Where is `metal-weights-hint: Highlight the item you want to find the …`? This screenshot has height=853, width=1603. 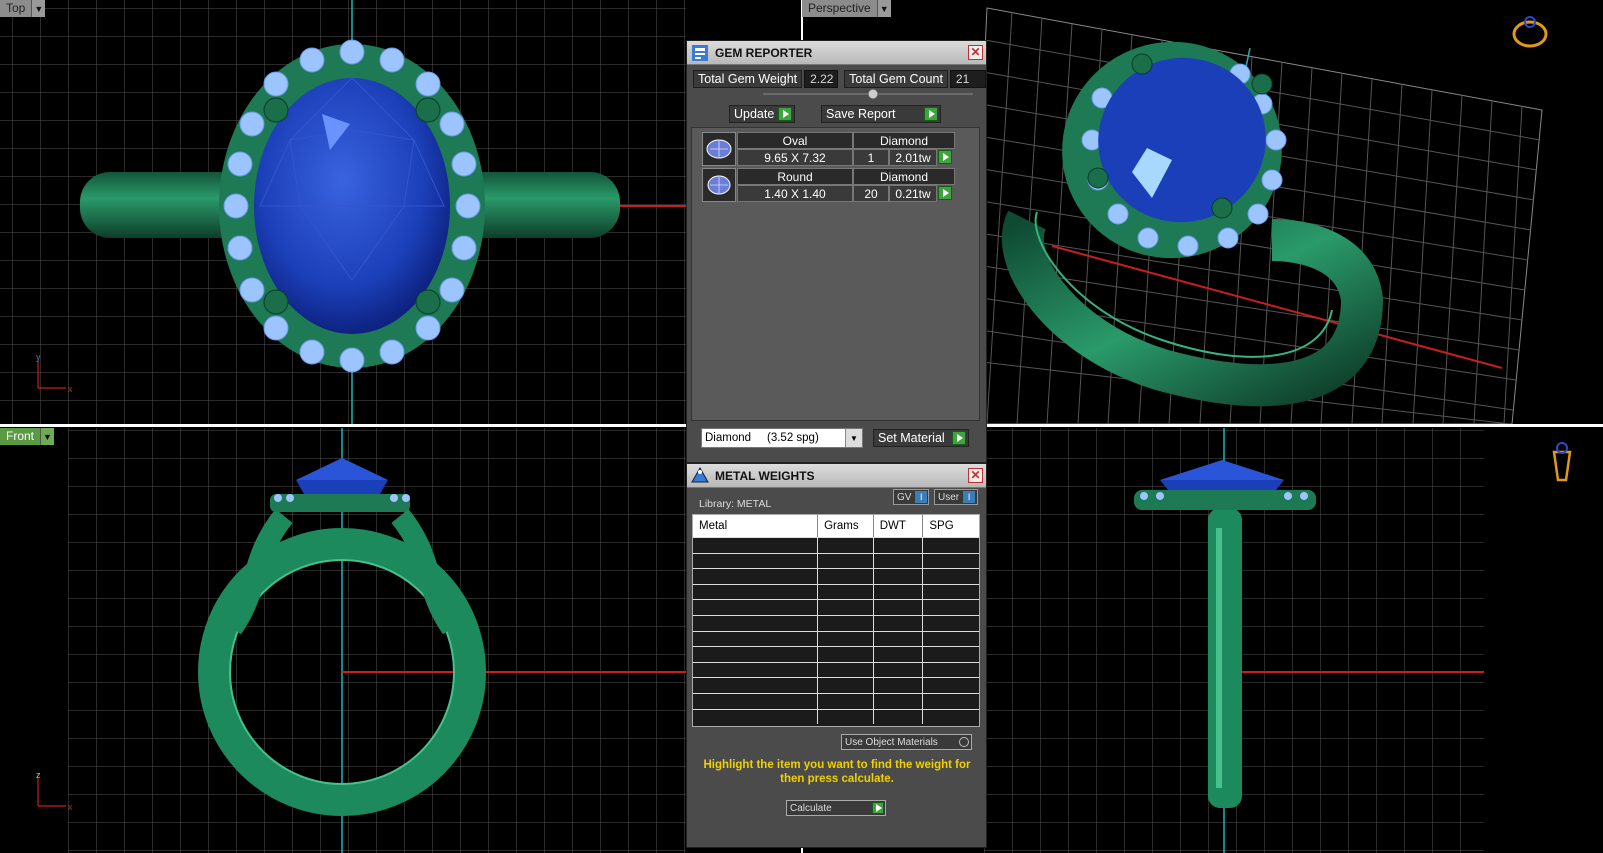 metal-weights-hint: Highlight the item you want to find the … is located at coordinates (837, 772).